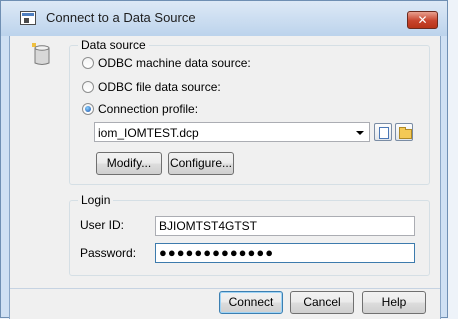 The width and height of the screenshot is (458, 319). Describe the element at coordinates (285, 253) in the screenshot. I see `password-input: ●●●●●●●●●●●●●` at that location.